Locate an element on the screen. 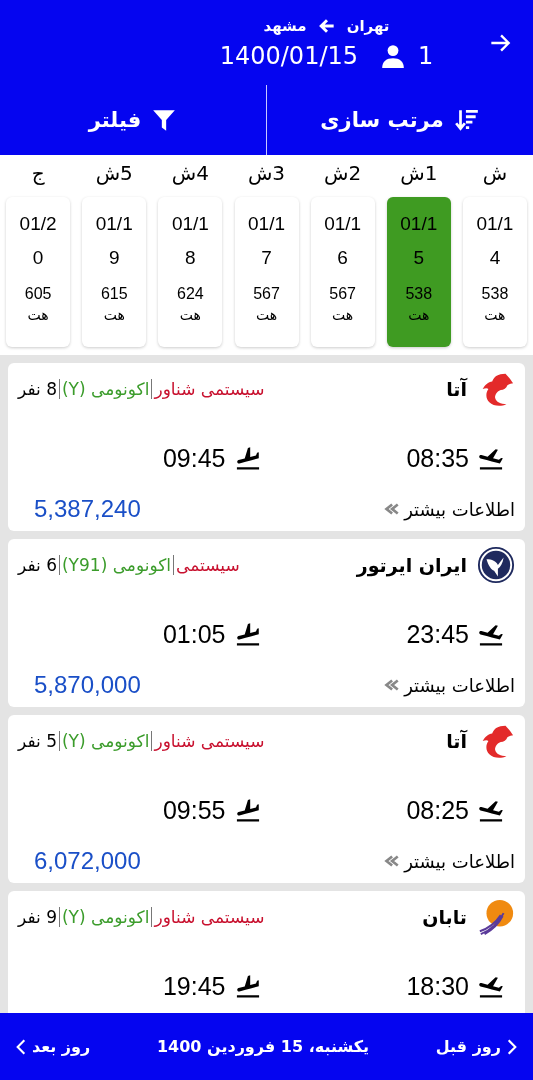  weekday-label: 3ش is located at coordinates (266, 174).